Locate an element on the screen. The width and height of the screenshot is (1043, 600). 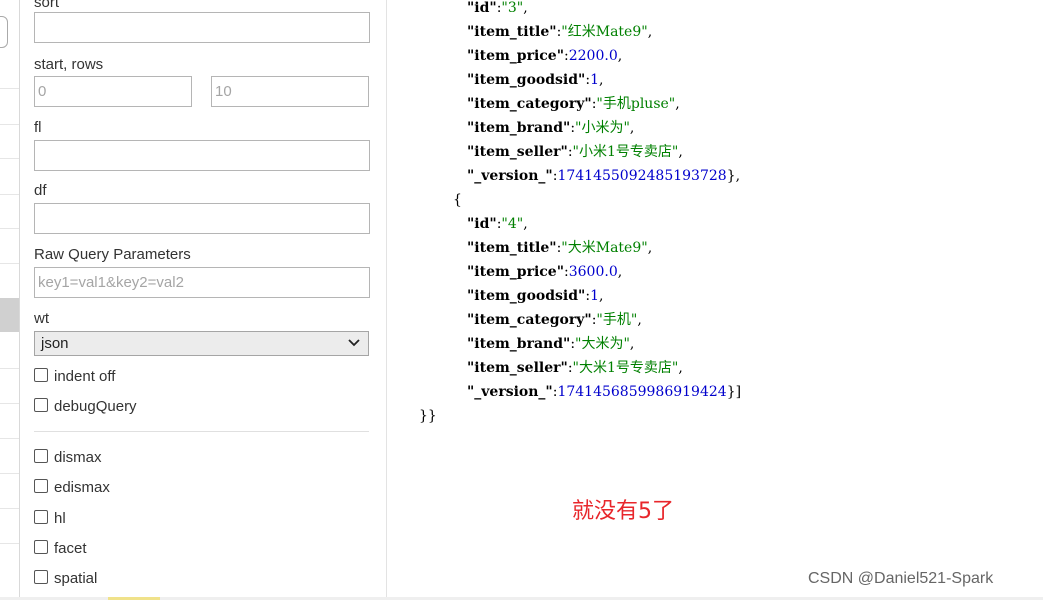
dismax-option: dismax is located at coordinates (68, 458).